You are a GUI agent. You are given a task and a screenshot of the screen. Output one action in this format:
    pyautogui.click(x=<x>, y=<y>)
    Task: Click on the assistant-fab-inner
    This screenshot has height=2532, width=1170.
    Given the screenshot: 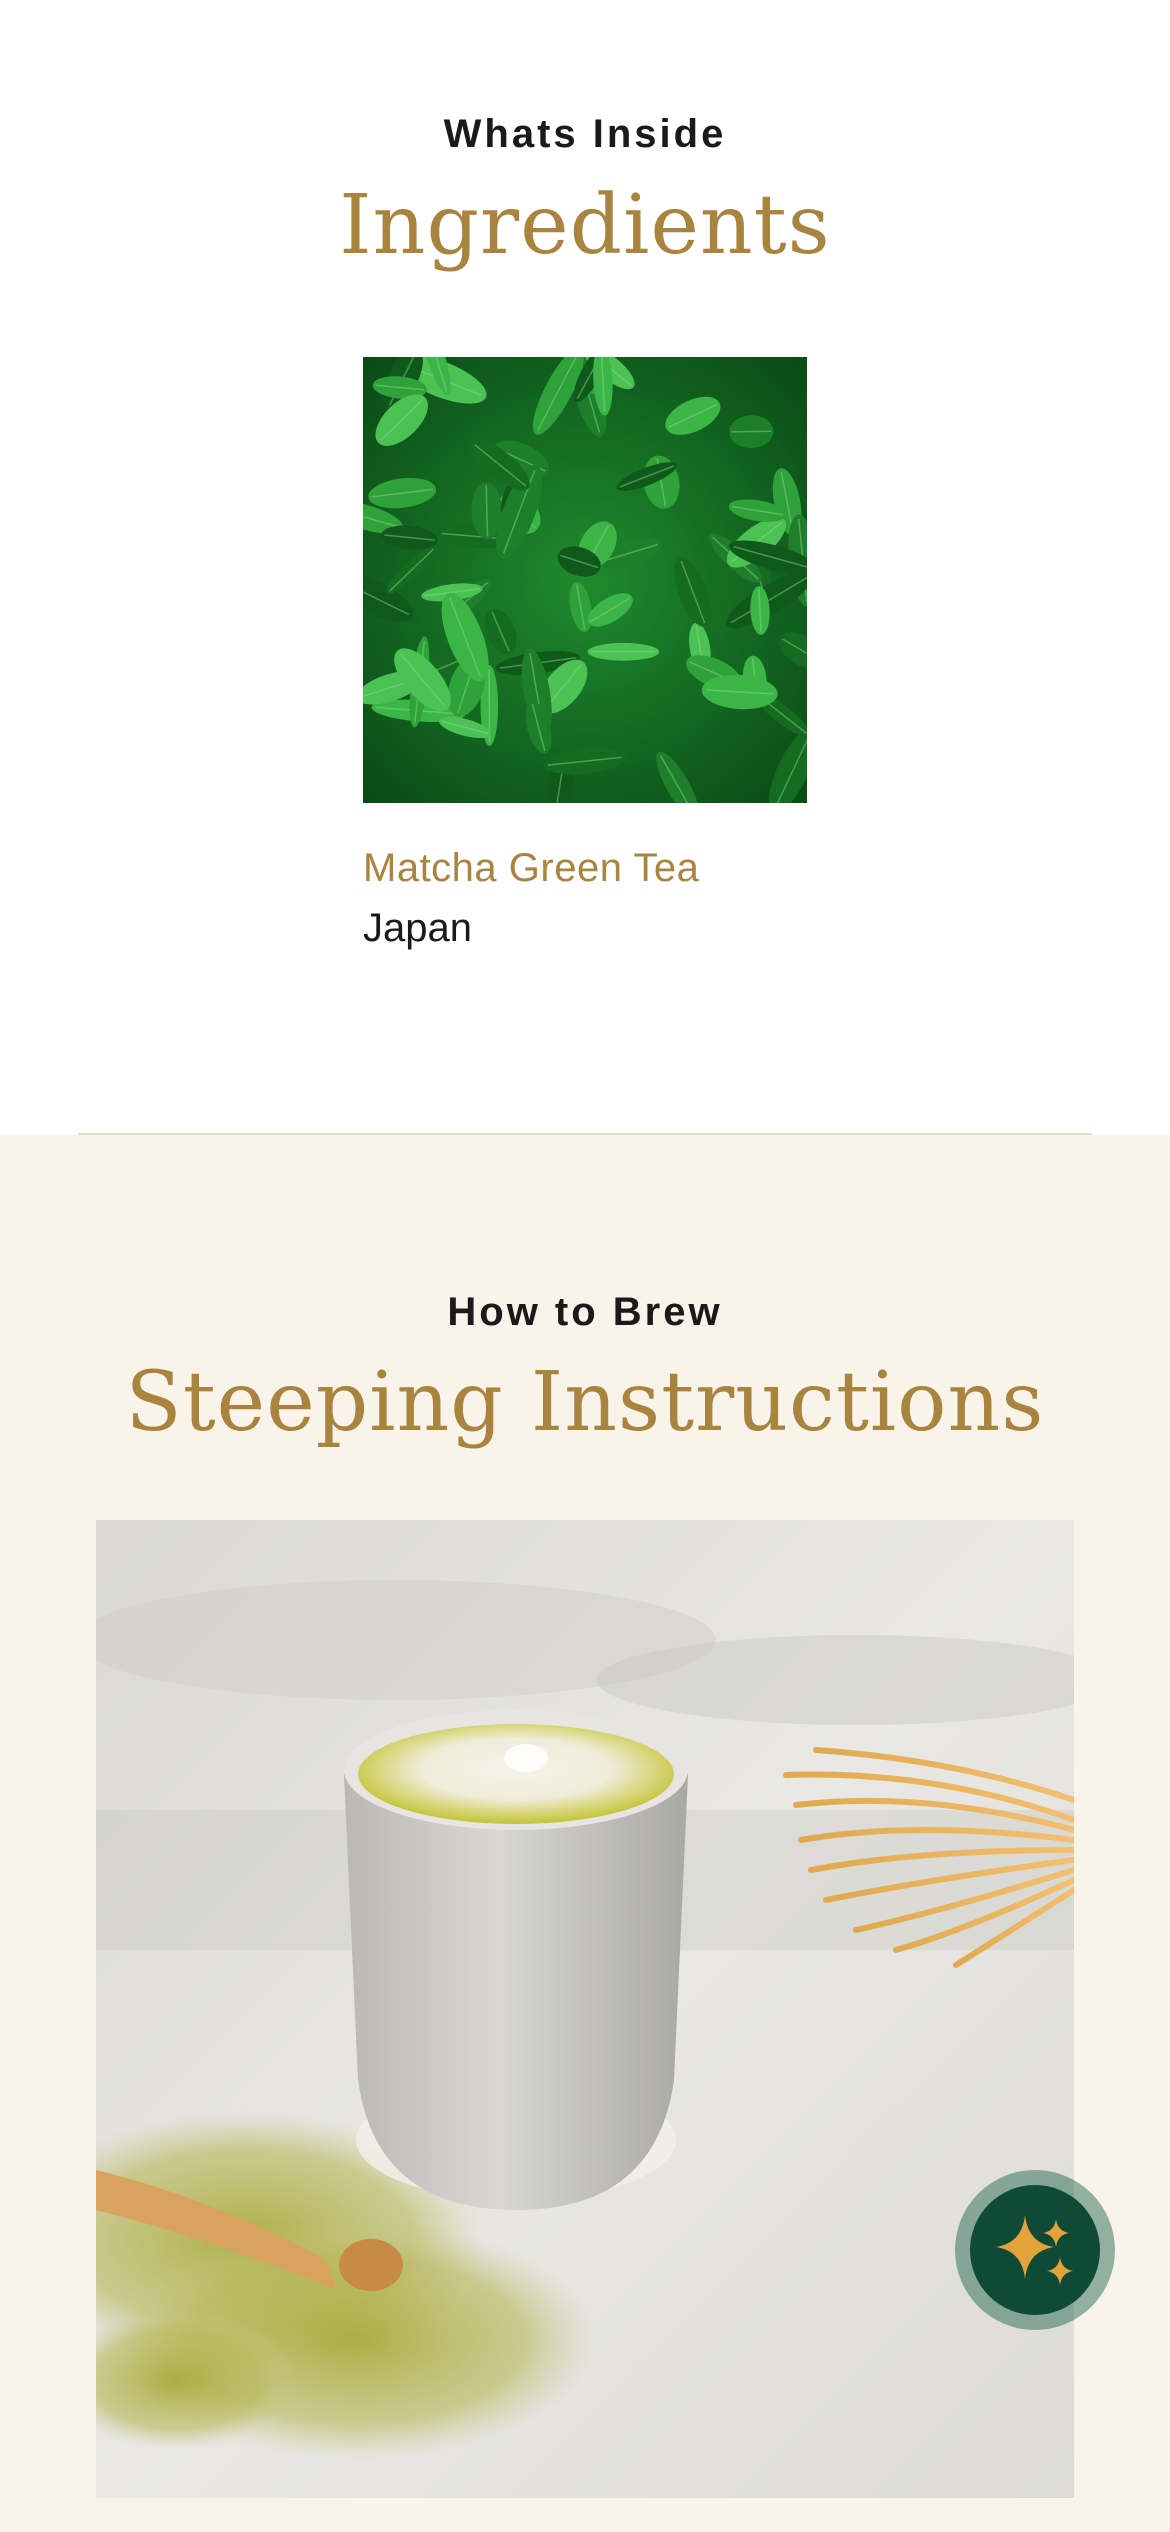 What is the action you would take?
    pyautogui.click(x=1035, y=2250)
    